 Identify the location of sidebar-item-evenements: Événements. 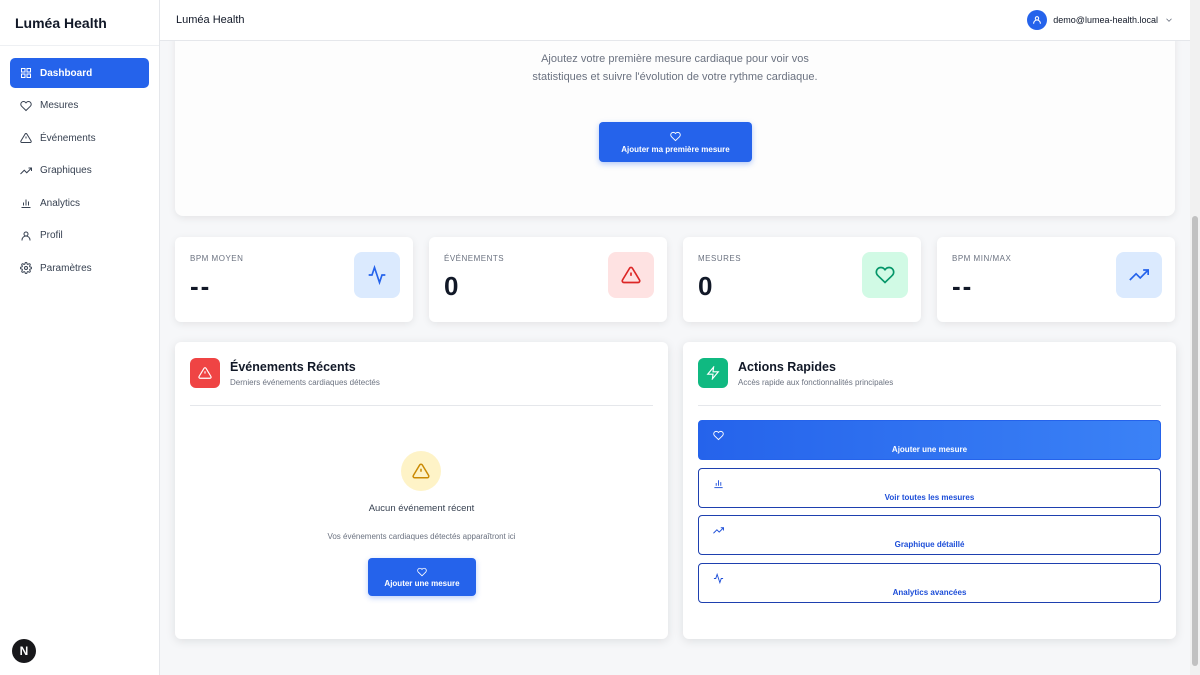
(79, 138).